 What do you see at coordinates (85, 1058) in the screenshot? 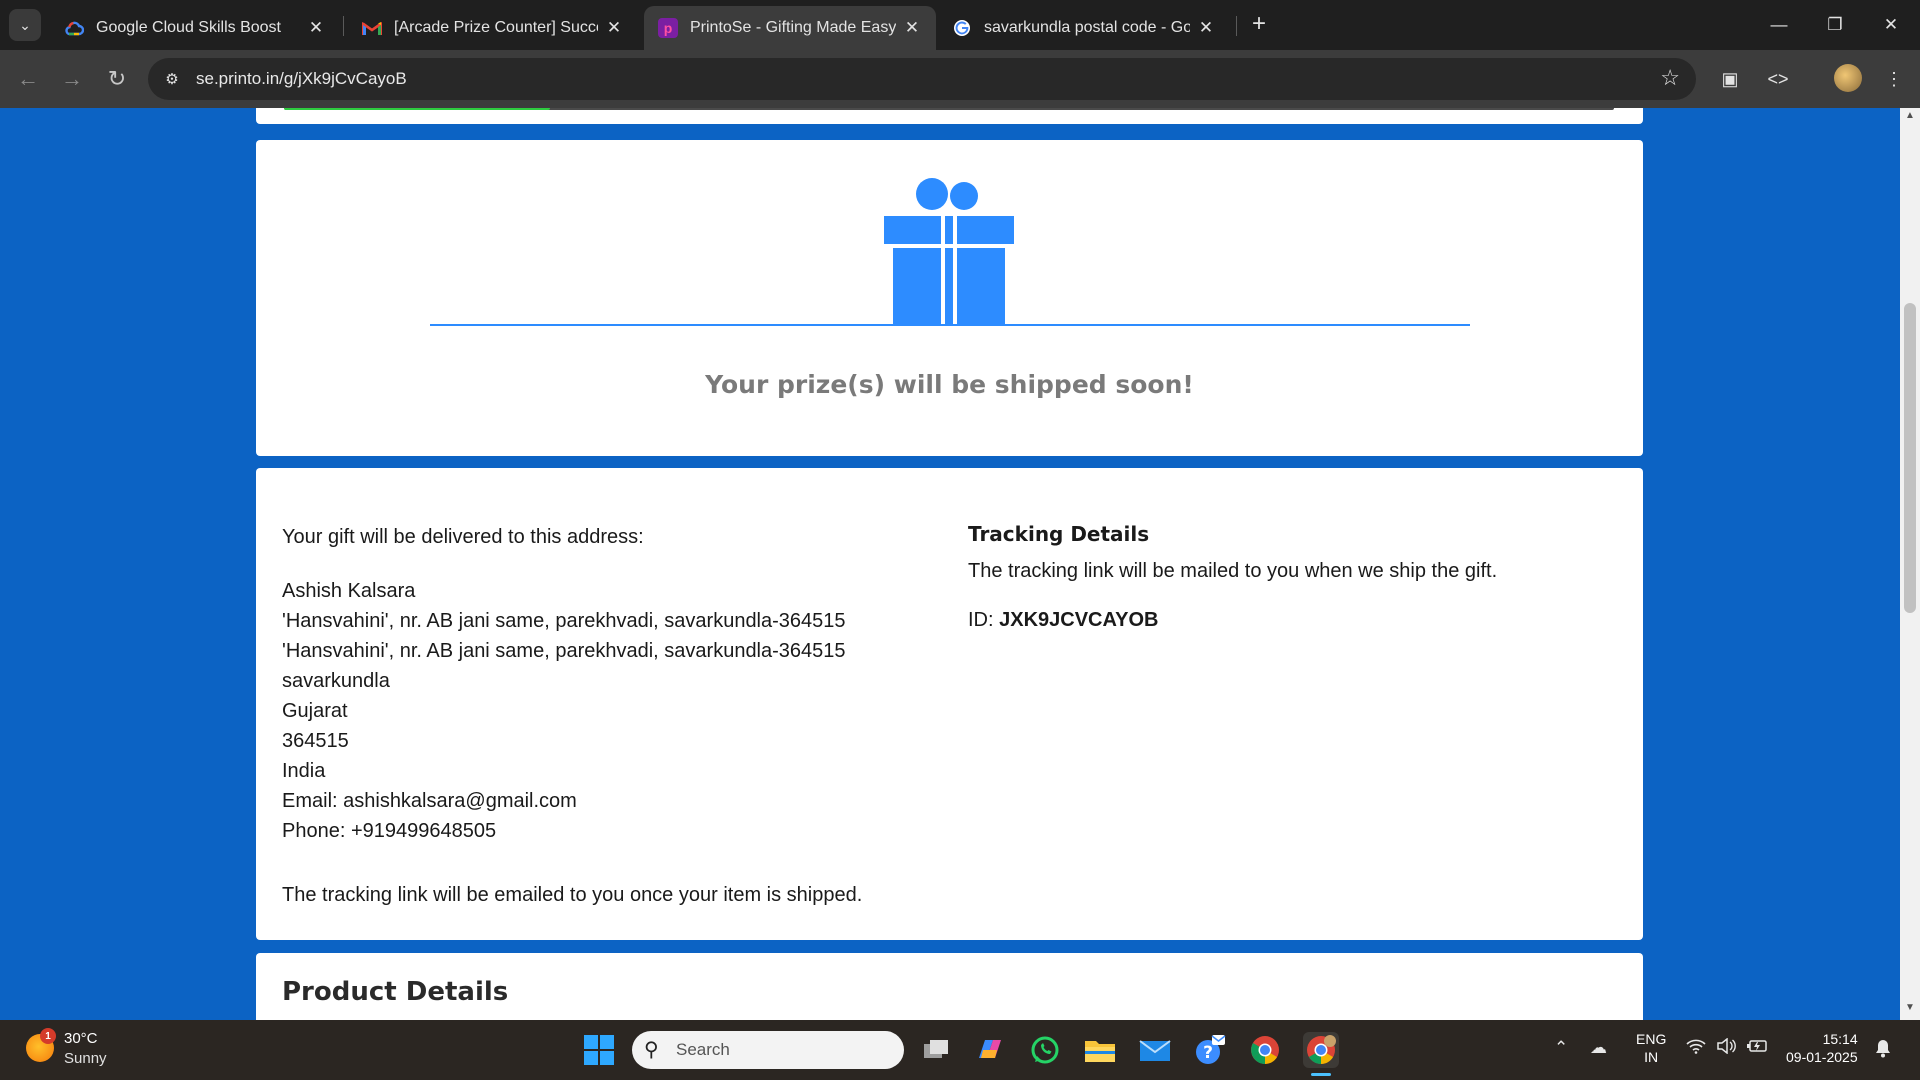
I see `weather-condition: Sunny` at bounding box center [85, 1058].